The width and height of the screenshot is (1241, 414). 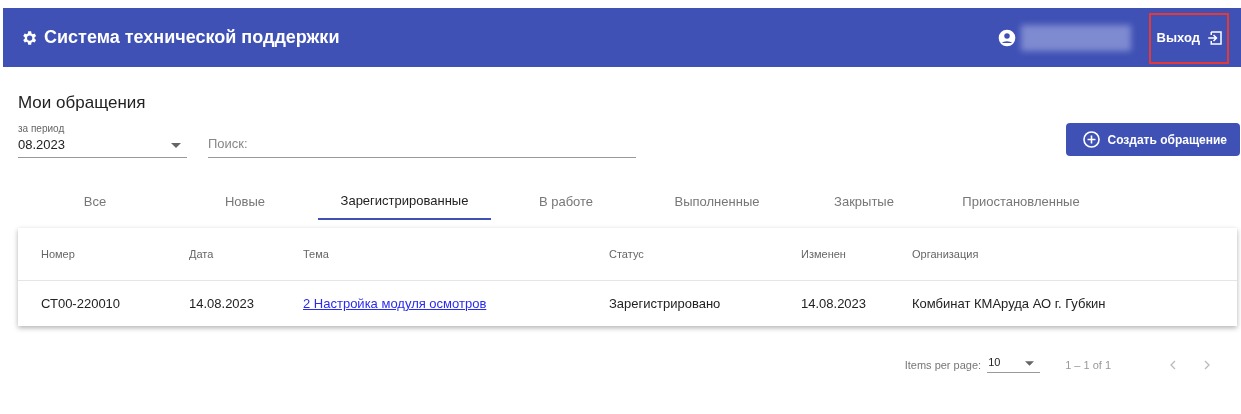 What do you see at coordinates (82, 103) in the screenshot?
I see `page-title: Мои обращения` at bounding box center [82, 103].